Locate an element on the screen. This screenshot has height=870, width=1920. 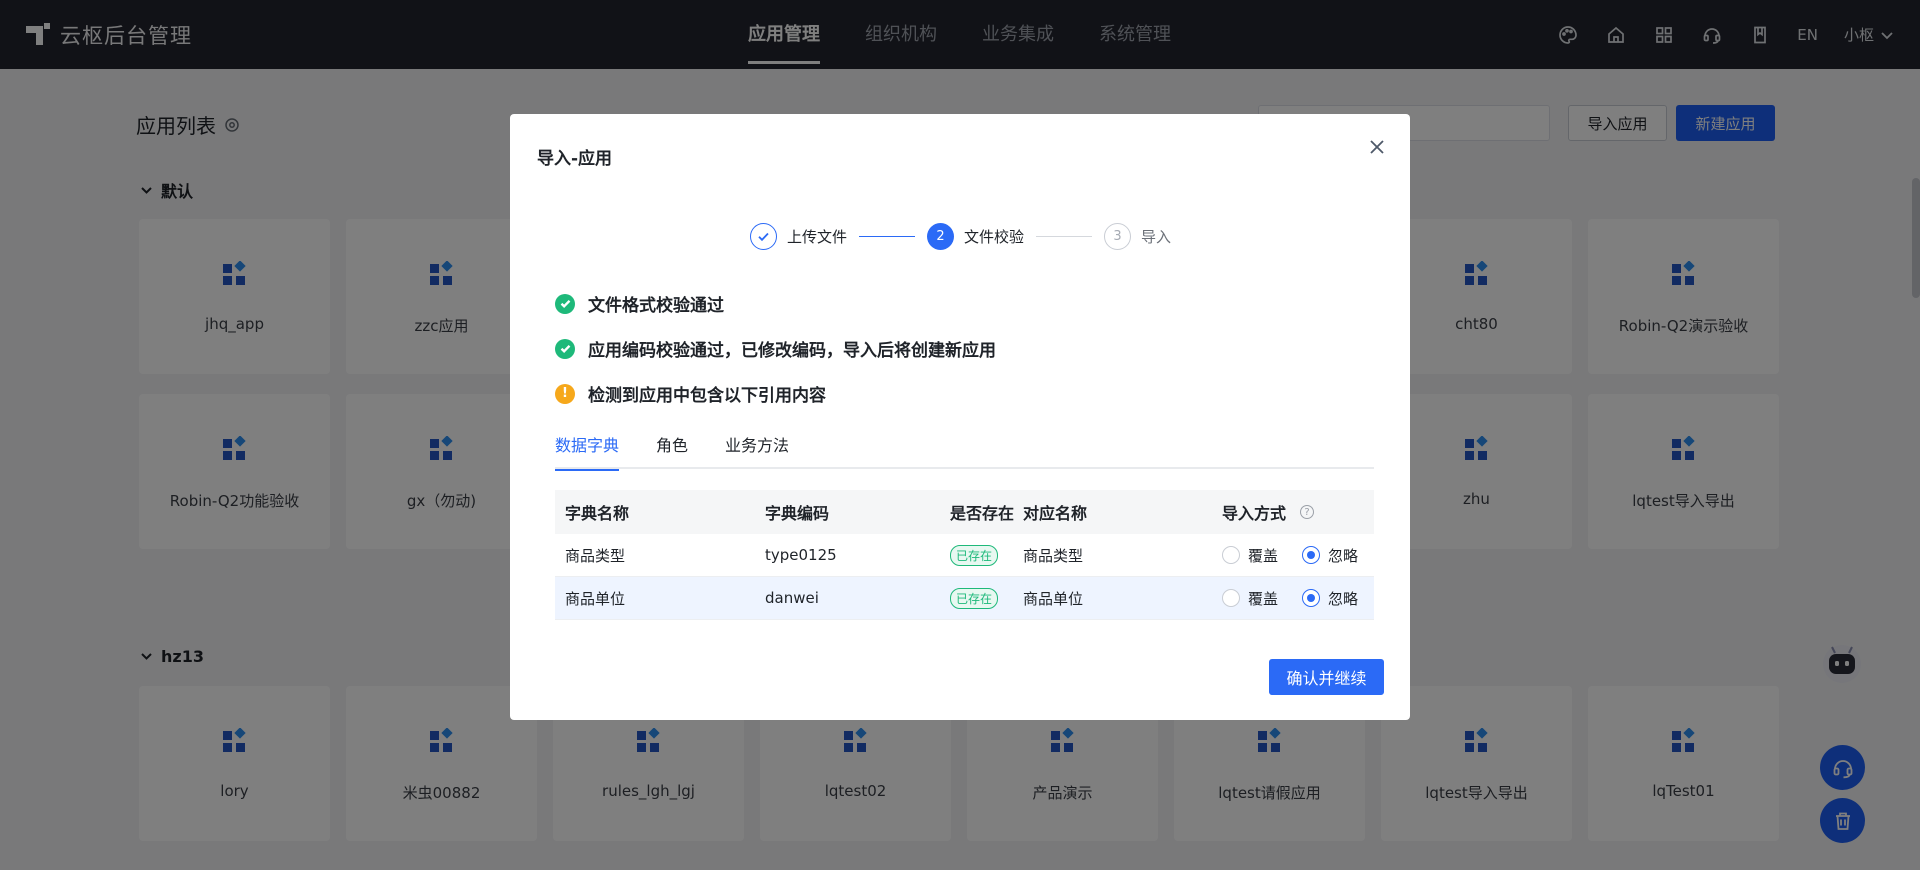
confirm-continue-button: 确认并继续 is located at coordinates (1326, 677).